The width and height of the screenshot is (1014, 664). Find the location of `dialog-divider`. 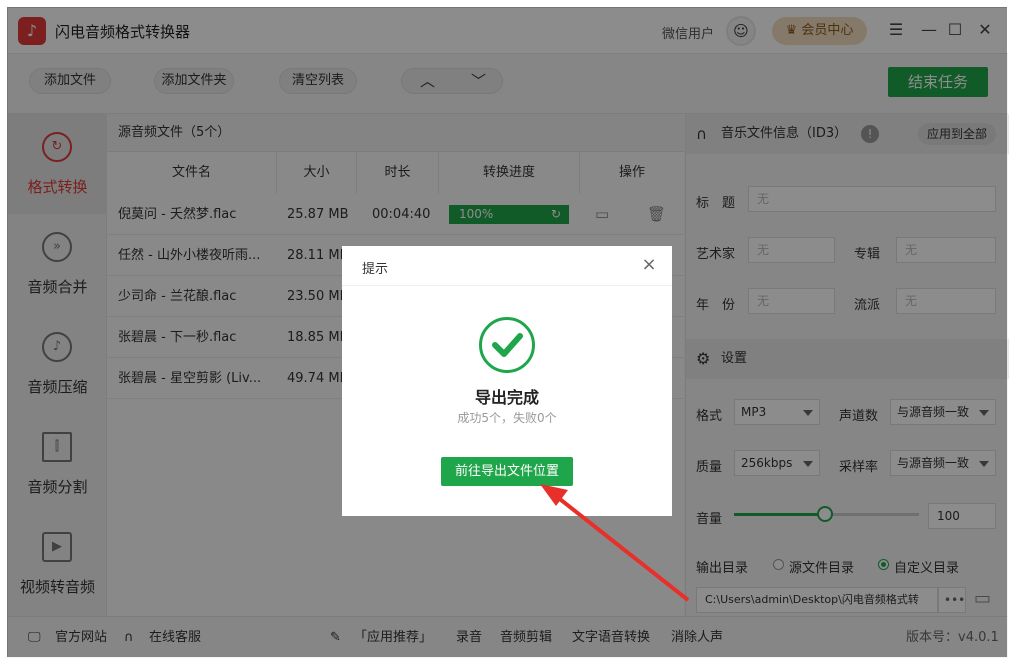

dialog-divider is located at coordinates (507, 285).